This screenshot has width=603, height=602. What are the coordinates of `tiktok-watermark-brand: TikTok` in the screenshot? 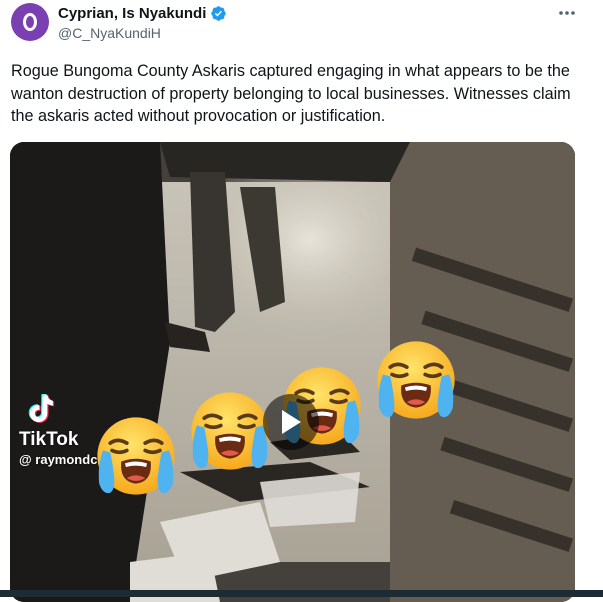 It's located at (49, 439).